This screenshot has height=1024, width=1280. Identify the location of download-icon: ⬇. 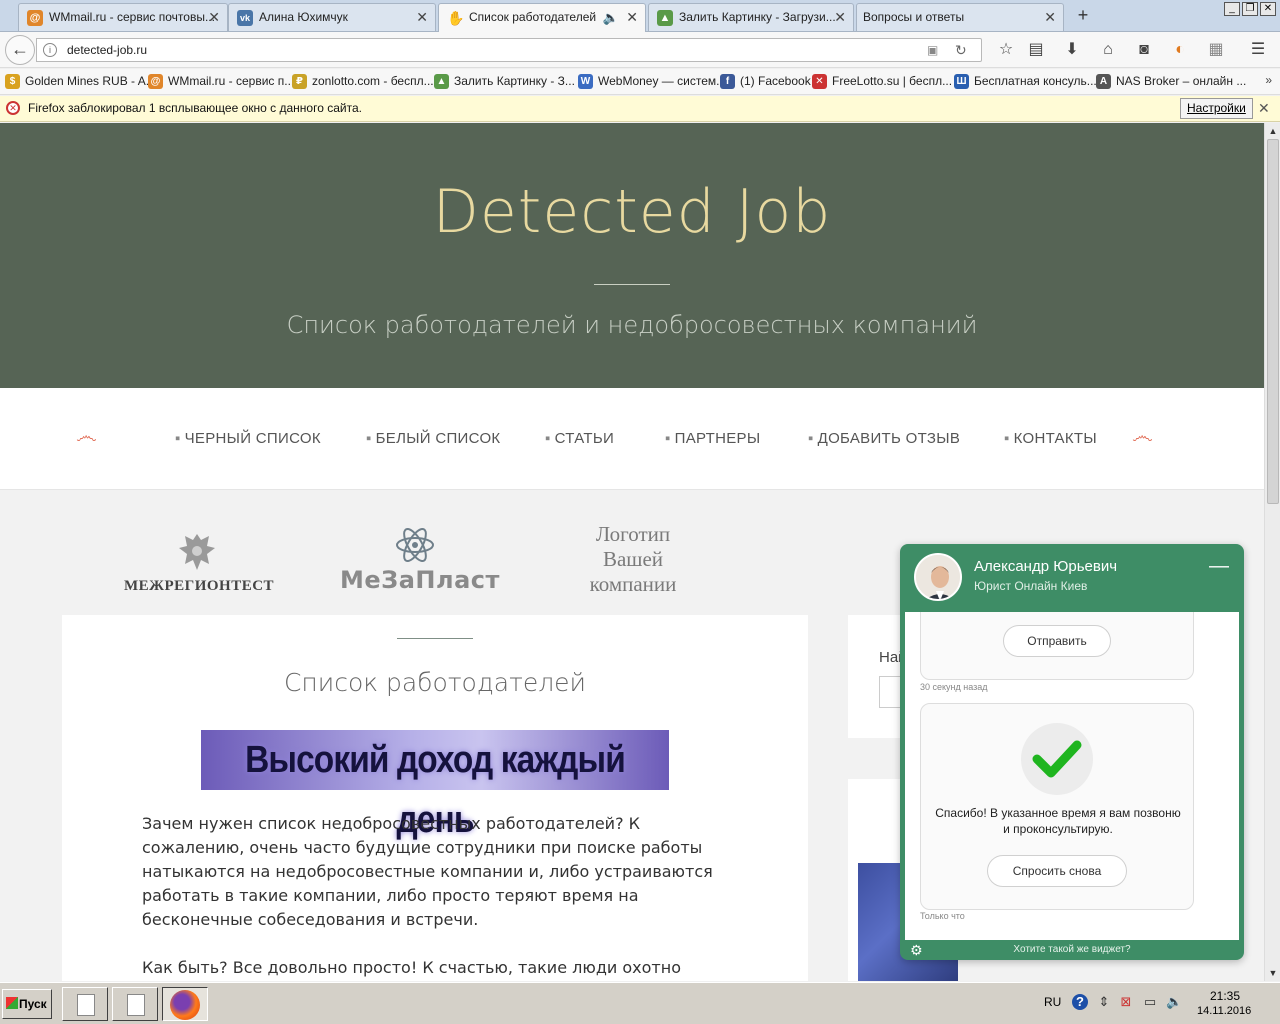
(1072, 50).